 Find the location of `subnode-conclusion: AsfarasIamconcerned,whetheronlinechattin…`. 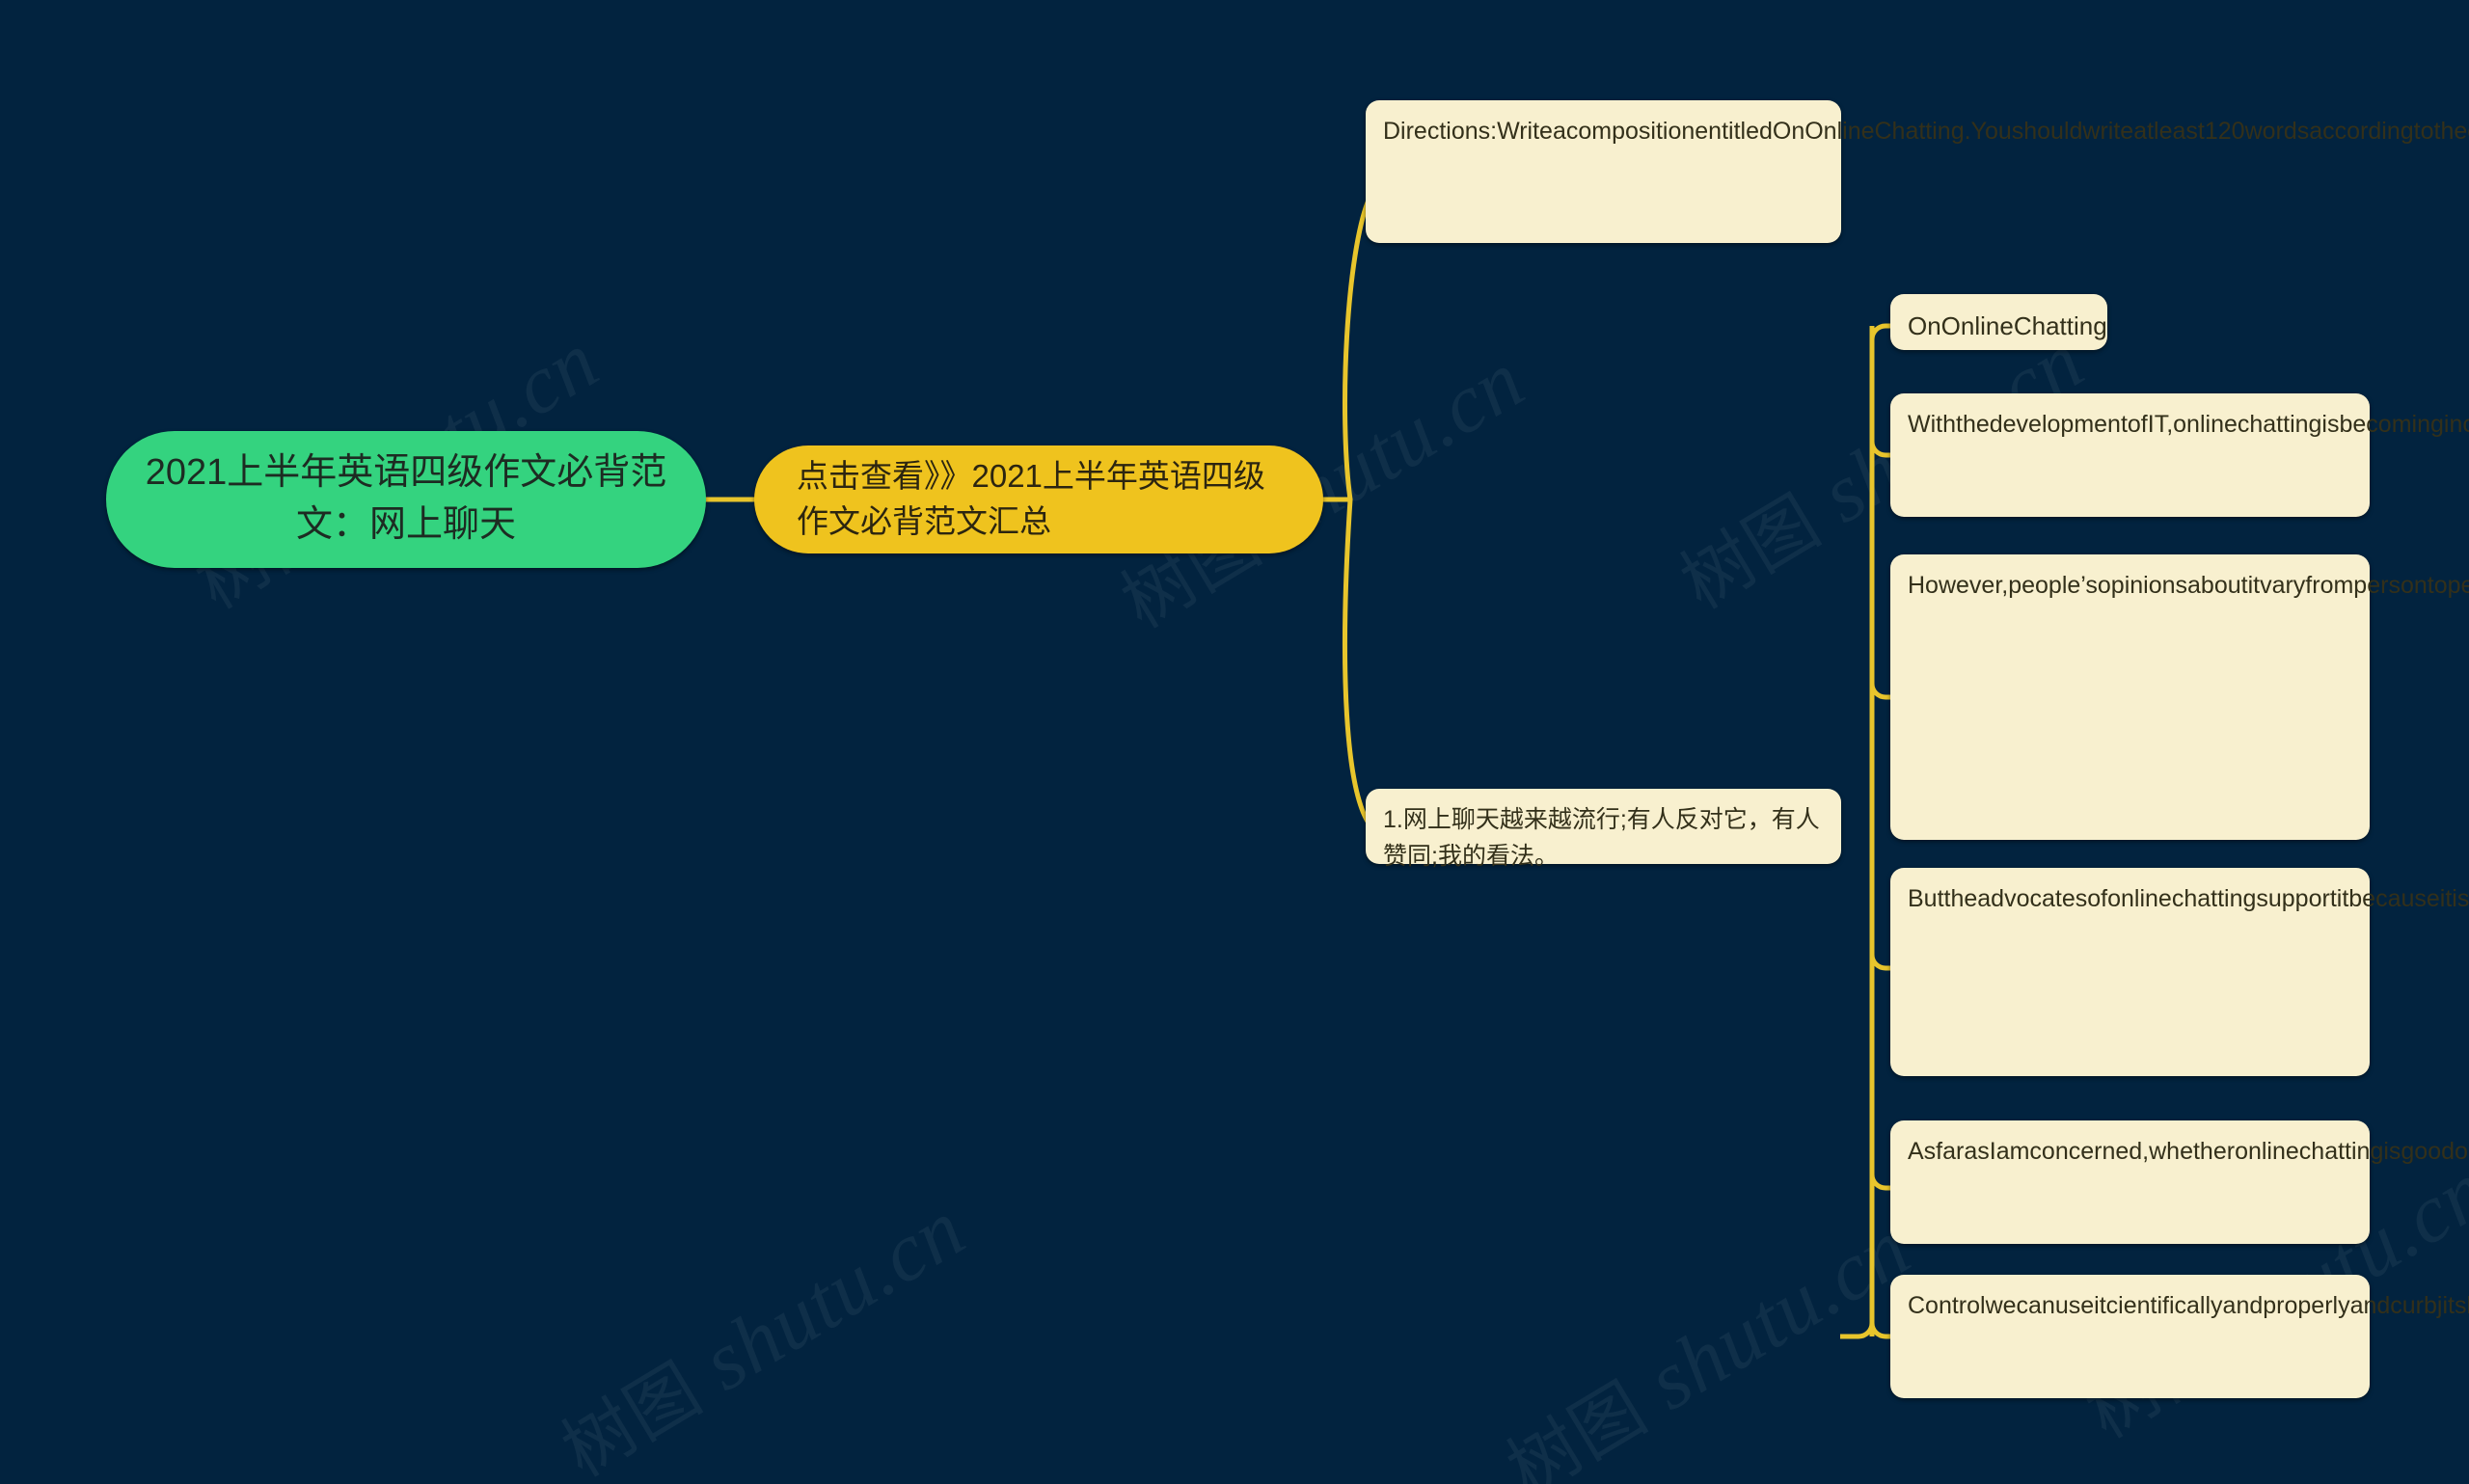

subnode-conclusion: AsfarasIamconcerned,whetheronlinechattin… is located at coordinates (2179, 1182).